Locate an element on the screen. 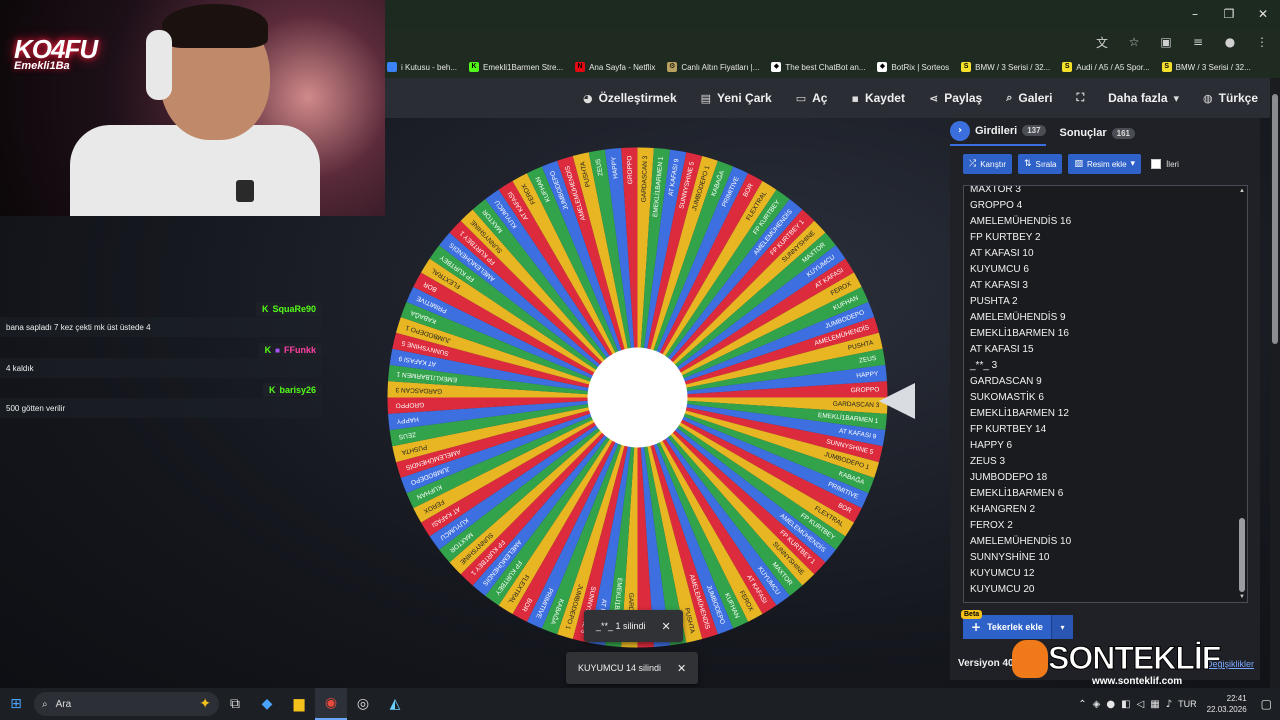 This screenshot has width=1280, height=720. language-menu: ◍ Türkçe is located at coordinates (1230, 98).